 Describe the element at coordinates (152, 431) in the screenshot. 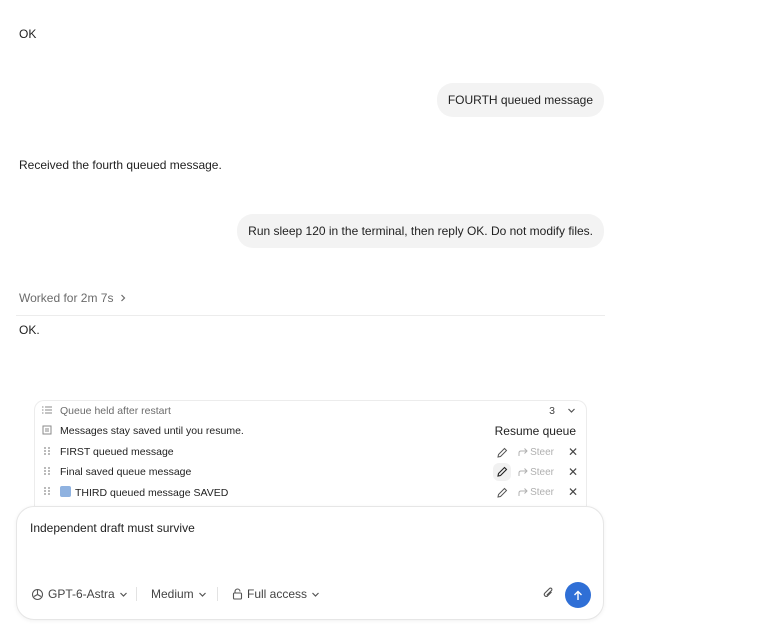

I see `queue-notice: Messages stay saved until you resume.` at that location.